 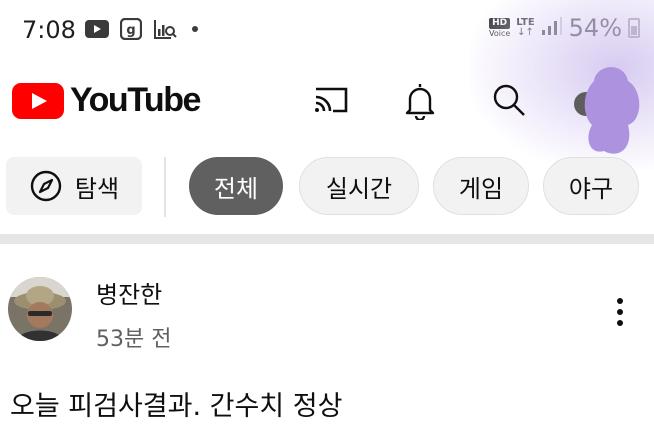 I want to click on video-icon, so click(x=97, y=29).